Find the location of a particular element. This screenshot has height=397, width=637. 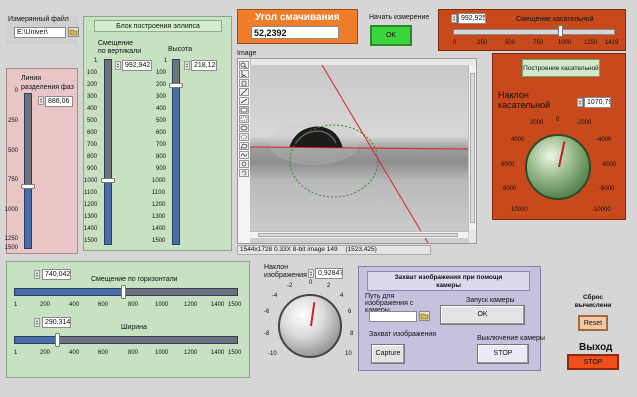

hshift-slider-thumb is located at coordinates (123, 292).